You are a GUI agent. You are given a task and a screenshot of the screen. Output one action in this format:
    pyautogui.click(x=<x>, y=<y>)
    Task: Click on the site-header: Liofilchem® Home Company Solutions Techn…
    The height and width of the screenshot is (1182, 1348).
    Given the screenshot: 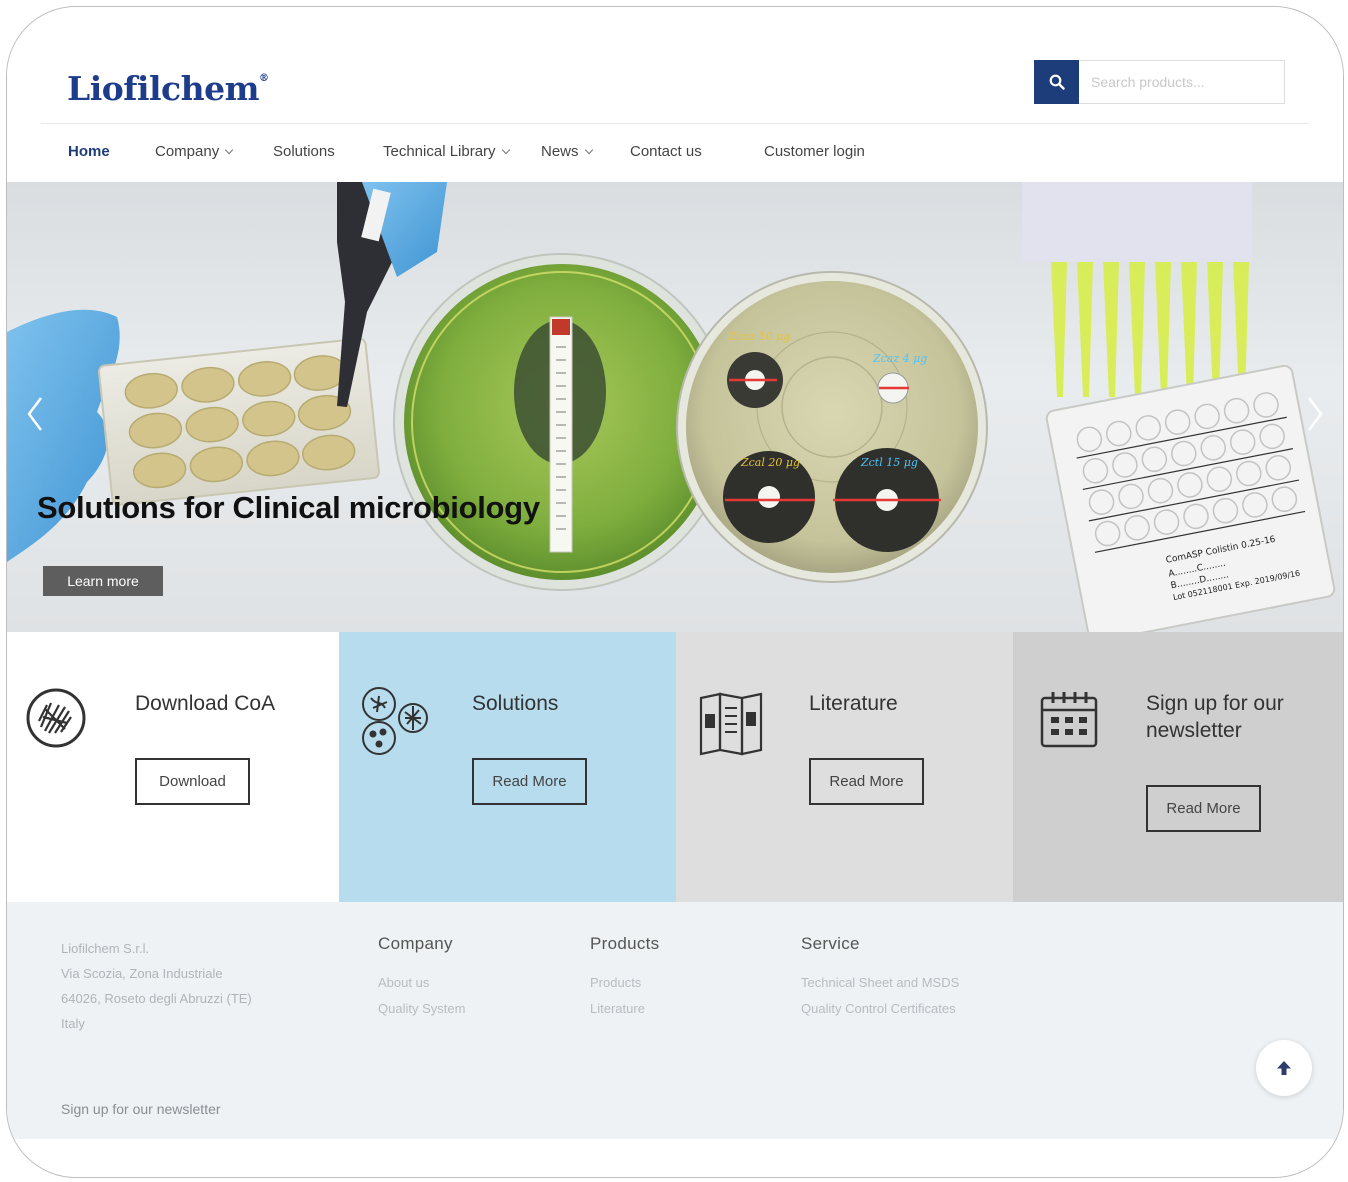 What is the action you would take?
    pyautogui.click(x=675, y=94)
    